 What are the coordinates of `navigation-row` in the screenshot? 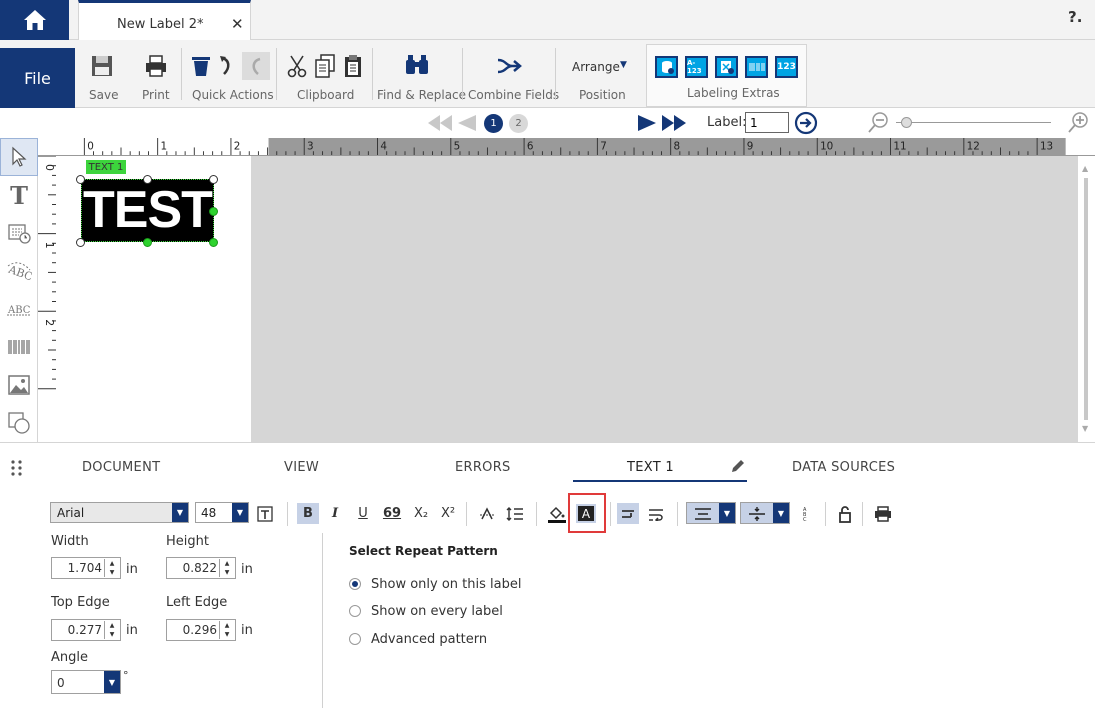 It's located at (547, 123).